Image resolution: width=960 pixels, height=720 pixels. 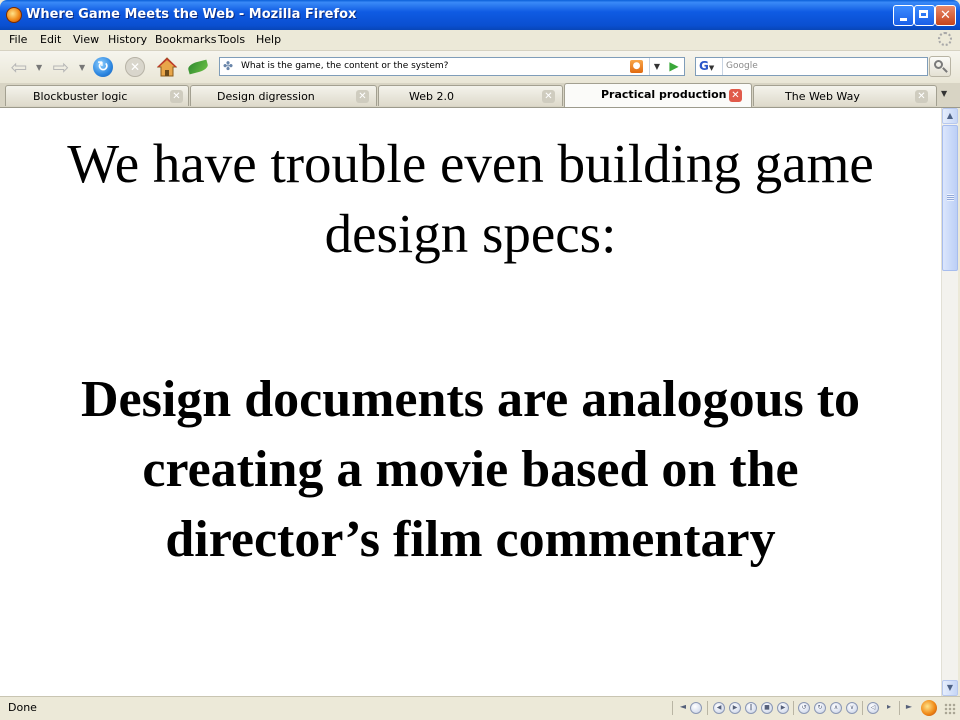 What do you see at coordinates (873, 708) in the screenshot?
I see `volume-icon: ◁` at bounding box center [873, 708].